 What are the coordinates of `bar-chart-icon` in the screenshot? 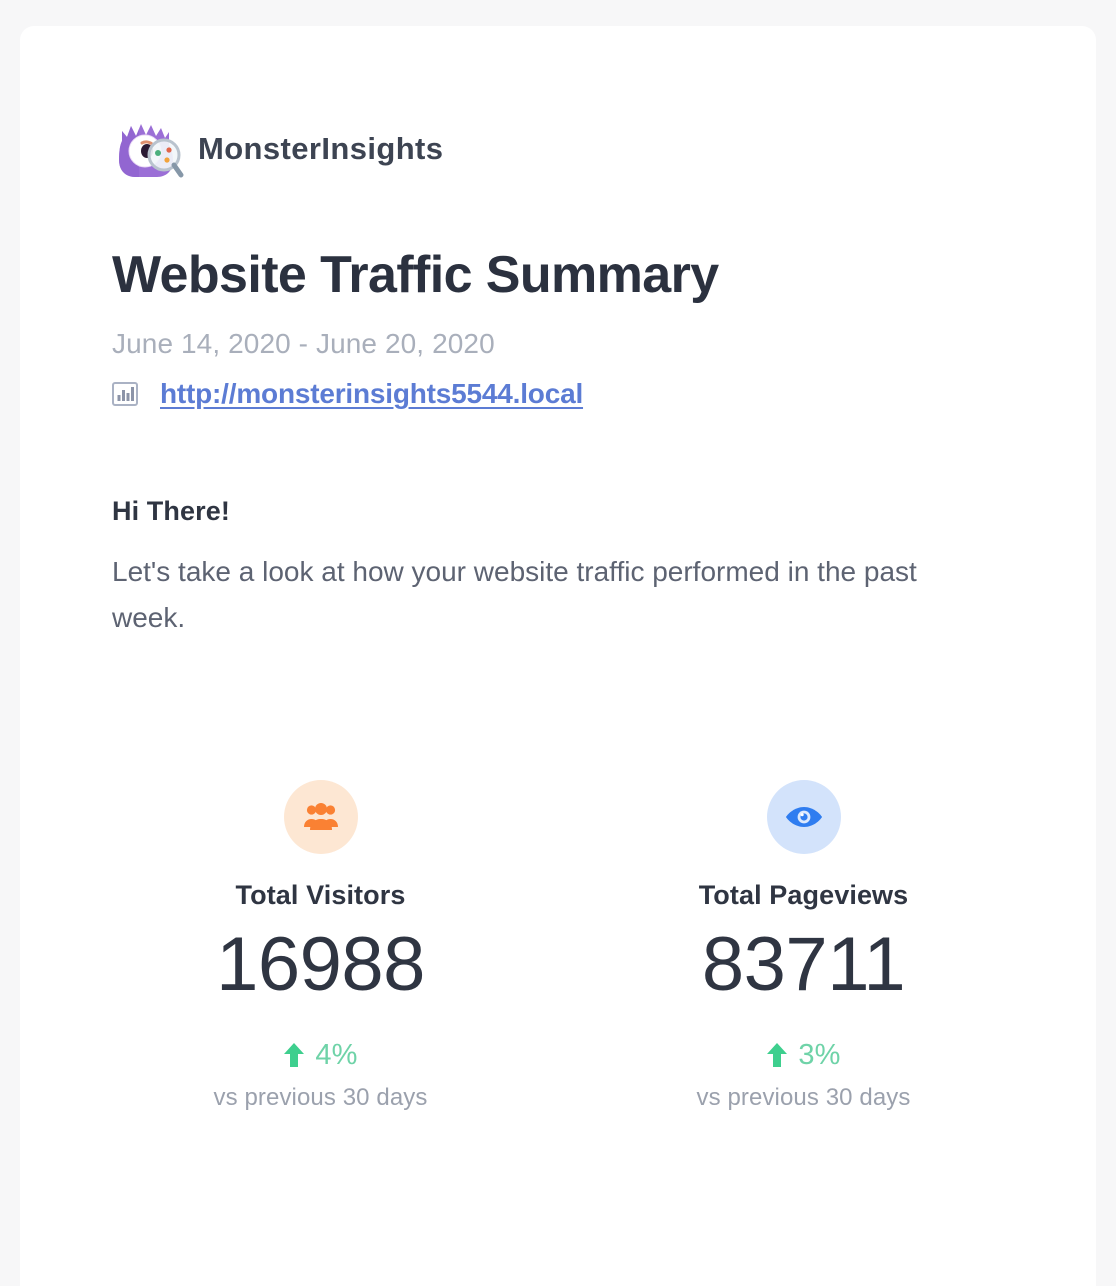 It's located at (125, 394).